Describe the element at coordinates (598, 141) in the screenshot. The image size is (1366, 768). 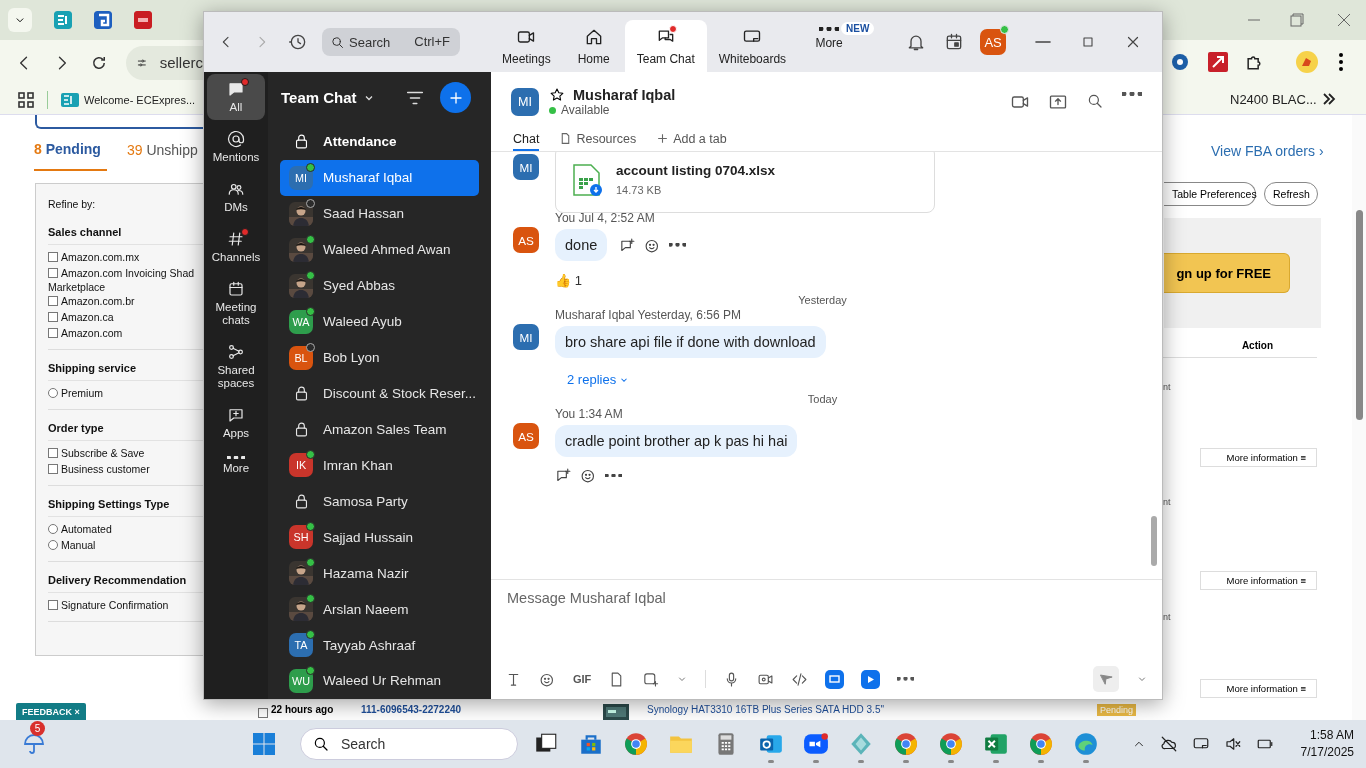
I see `chat-tab: Resources` at that location.